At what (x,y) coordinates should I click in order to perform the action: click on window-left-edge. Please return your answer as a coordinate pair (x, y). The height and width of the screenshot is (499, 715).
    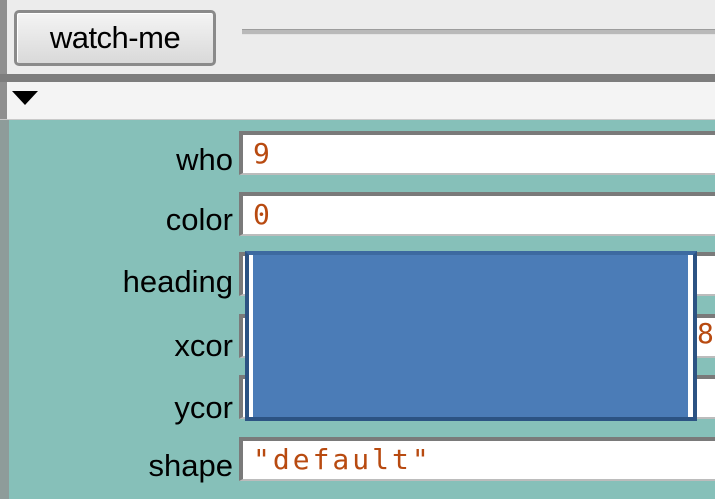
    Looking at the image, I should click on (3, 37).